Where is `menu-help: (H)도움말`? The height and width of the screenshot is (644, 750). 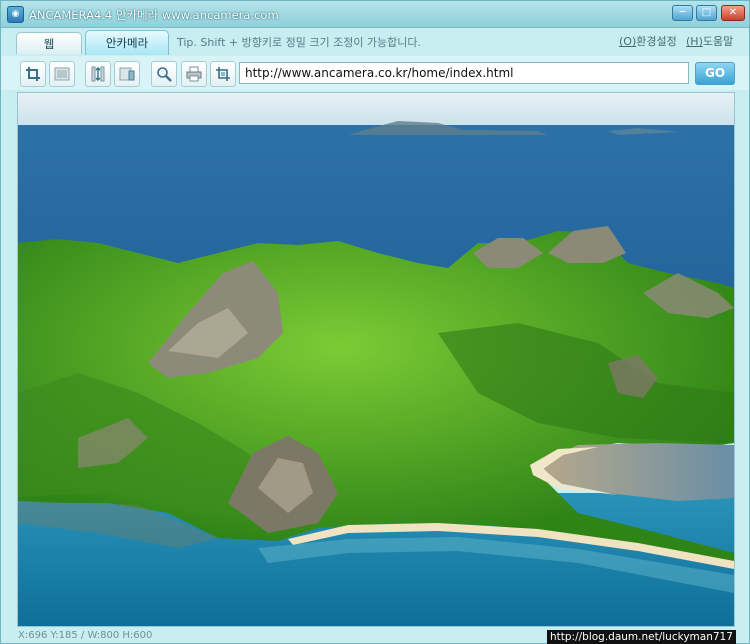
menu-help: (H)도움말 is located at coordinates (709, 41).